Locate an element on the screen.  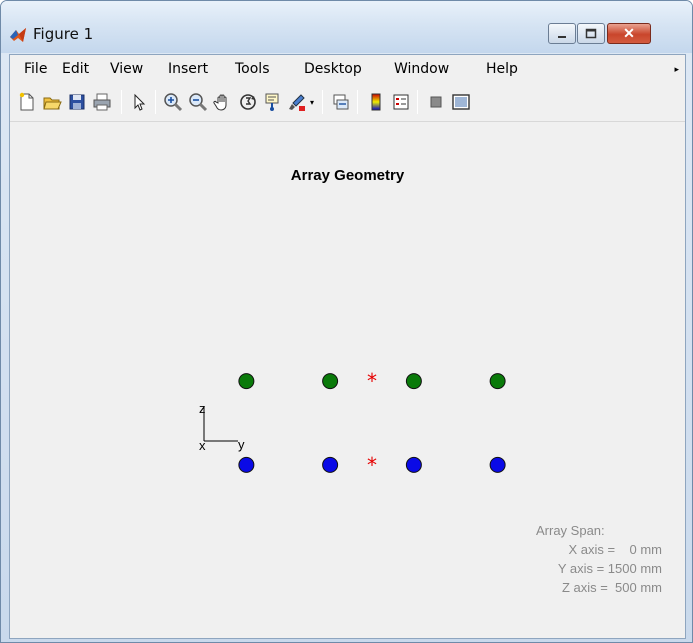
minimize-button is located at coordinates (562, 33).